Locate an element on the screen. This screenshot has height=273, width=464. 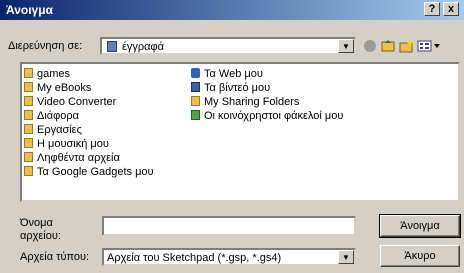
look-in-dropdown: έγγραφά ▼ is located at coordinates (228, 46).